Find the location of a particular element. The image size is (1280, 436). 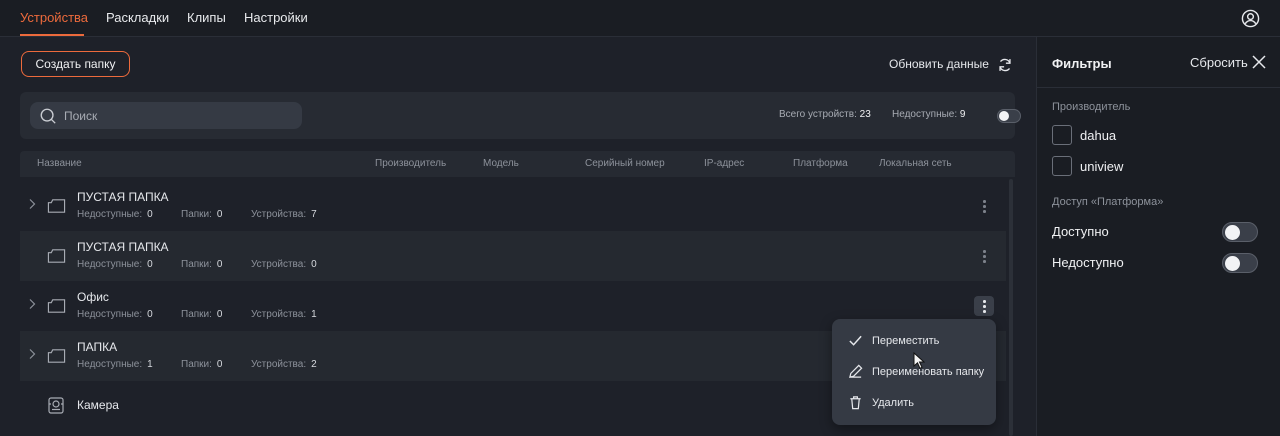

top-navigation: Устройства Раскладки Клипы Настройки is located at coordinates (640, 18).